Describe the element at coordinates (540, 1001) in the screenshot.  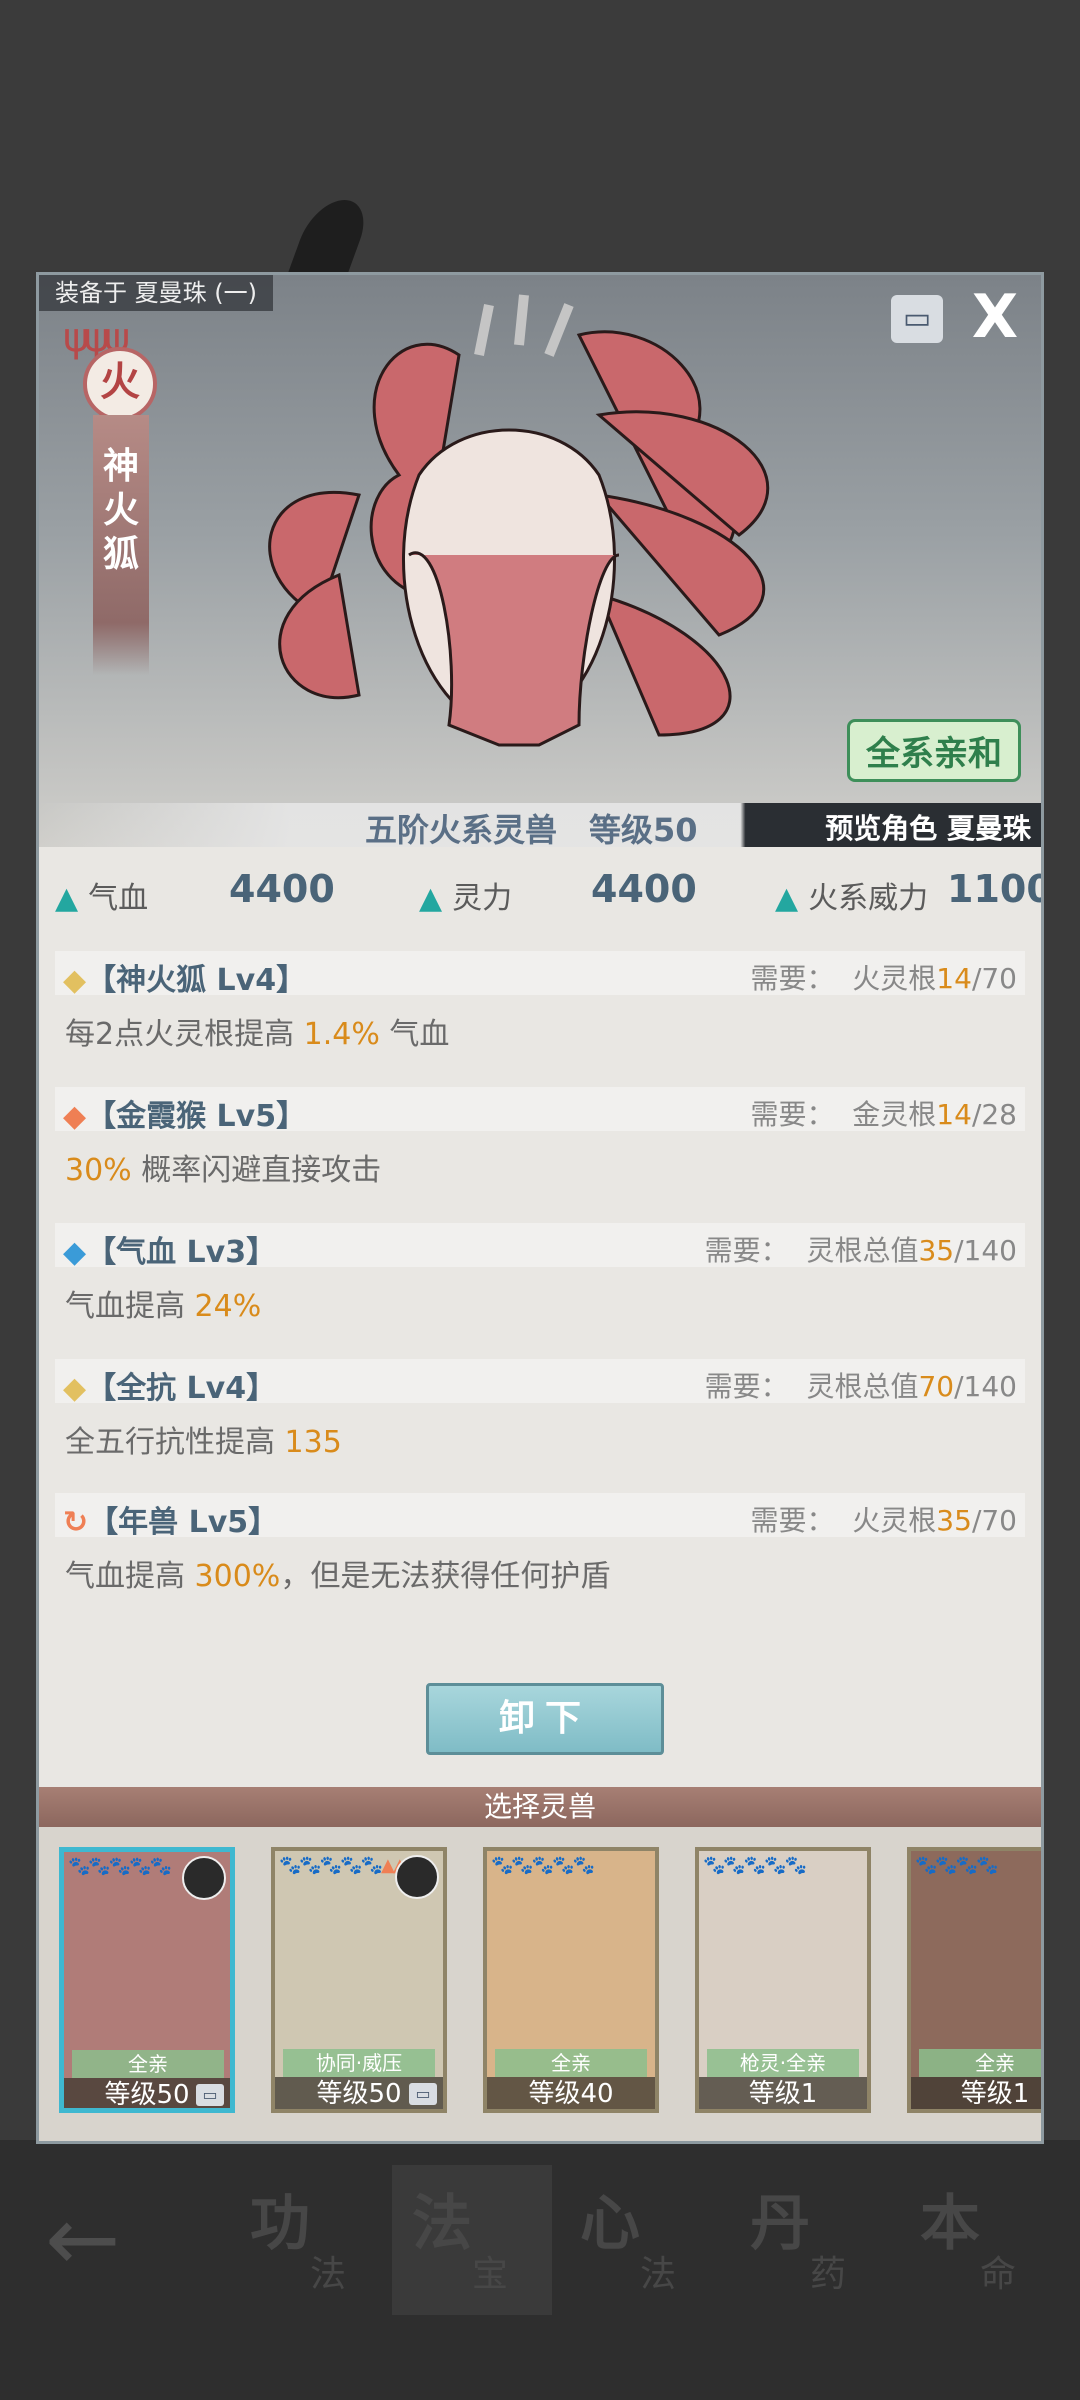
I see `skill-row: ◆【神火狐 Lv4】 需要： 火灵根14/70 每2点火灵根提高 1.4% 气血` at that location.